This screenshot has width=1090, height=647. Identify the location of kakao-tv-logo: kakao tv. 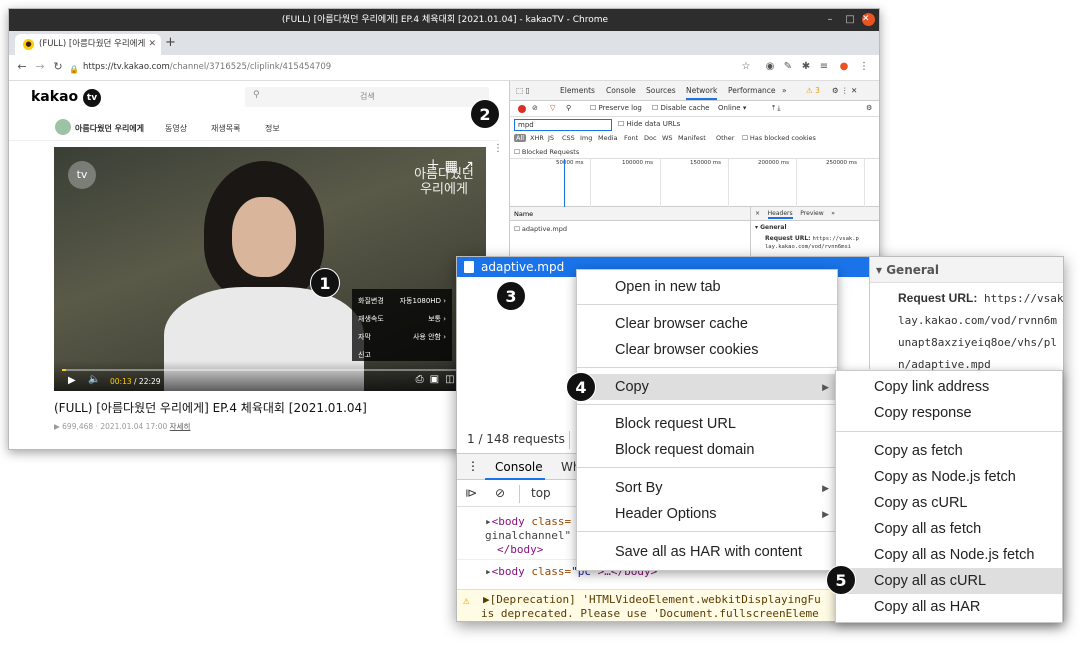
(66, 98).